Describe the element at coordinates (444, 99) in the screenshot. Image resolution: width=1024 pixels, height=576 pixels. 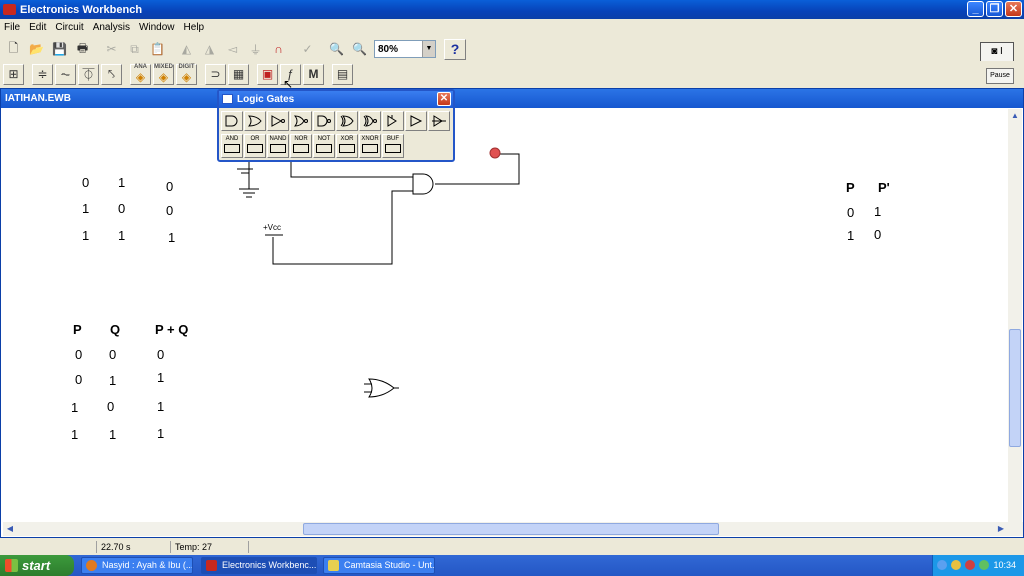
I see `palette-close-button: ✕` at that location.